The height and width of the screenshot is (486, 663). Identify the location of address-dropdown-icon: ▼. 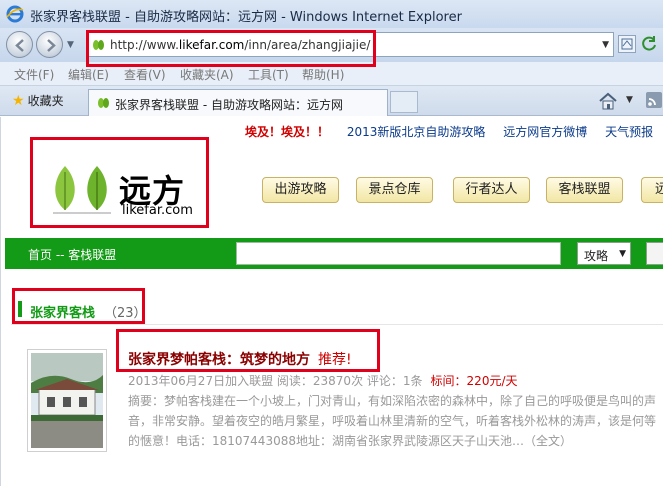
(605, 45).